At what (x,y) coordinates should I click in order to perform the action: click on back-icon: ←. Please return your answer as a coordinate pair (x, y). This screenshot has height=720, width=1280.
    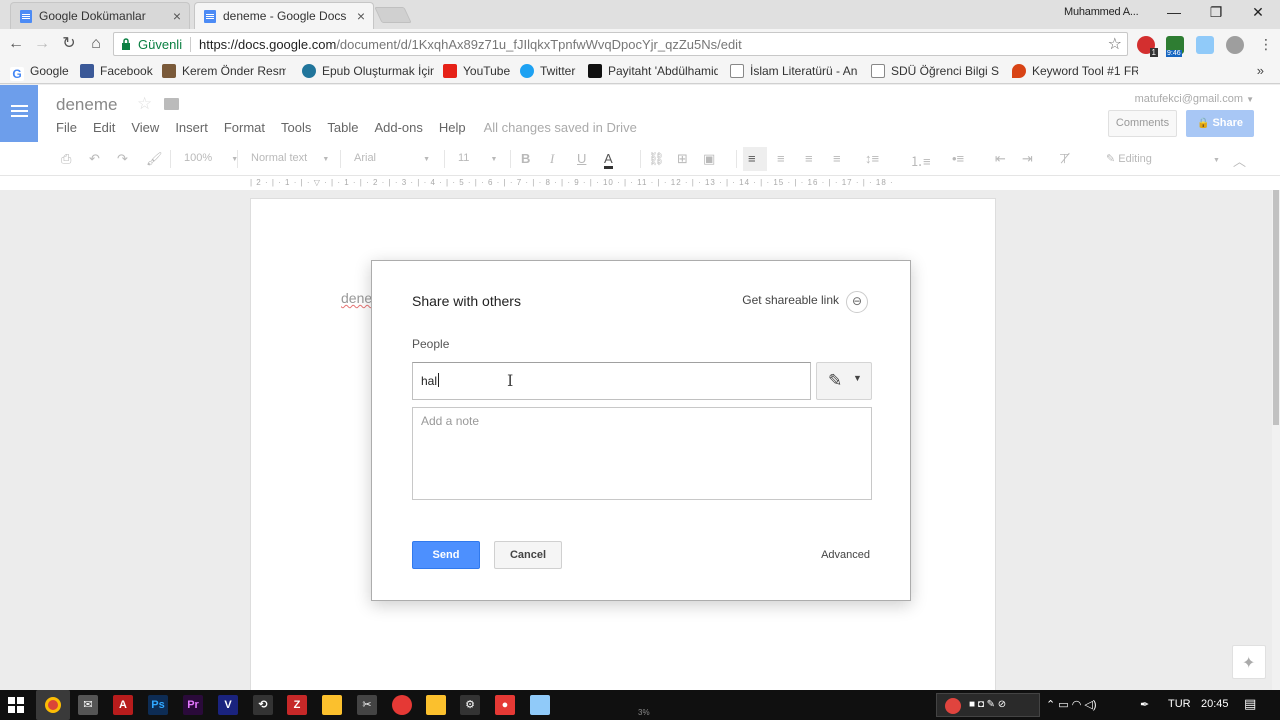
    Looking at the image, I should click on (16, 44).